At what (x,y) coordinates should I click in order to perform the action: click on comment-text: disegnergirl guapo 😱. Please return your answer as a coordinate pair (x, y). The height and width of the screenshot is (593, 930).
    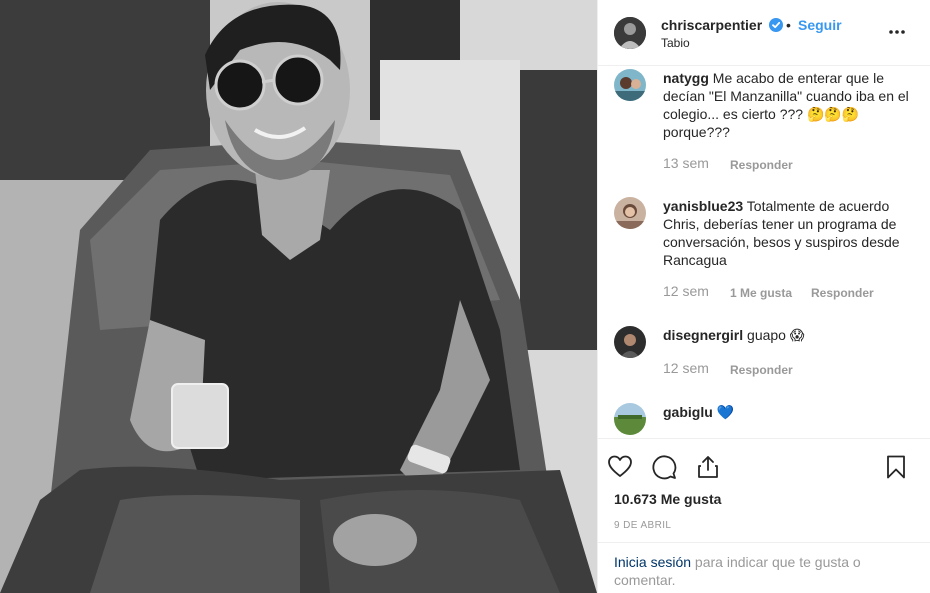
    Looking at the image, I should click on (791, 335).